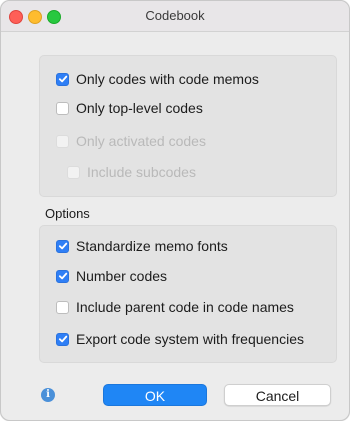 The image size is (350, 421). I want to click on only-codes-with-memos-label: Only codes with code memos, so click(167, 79).